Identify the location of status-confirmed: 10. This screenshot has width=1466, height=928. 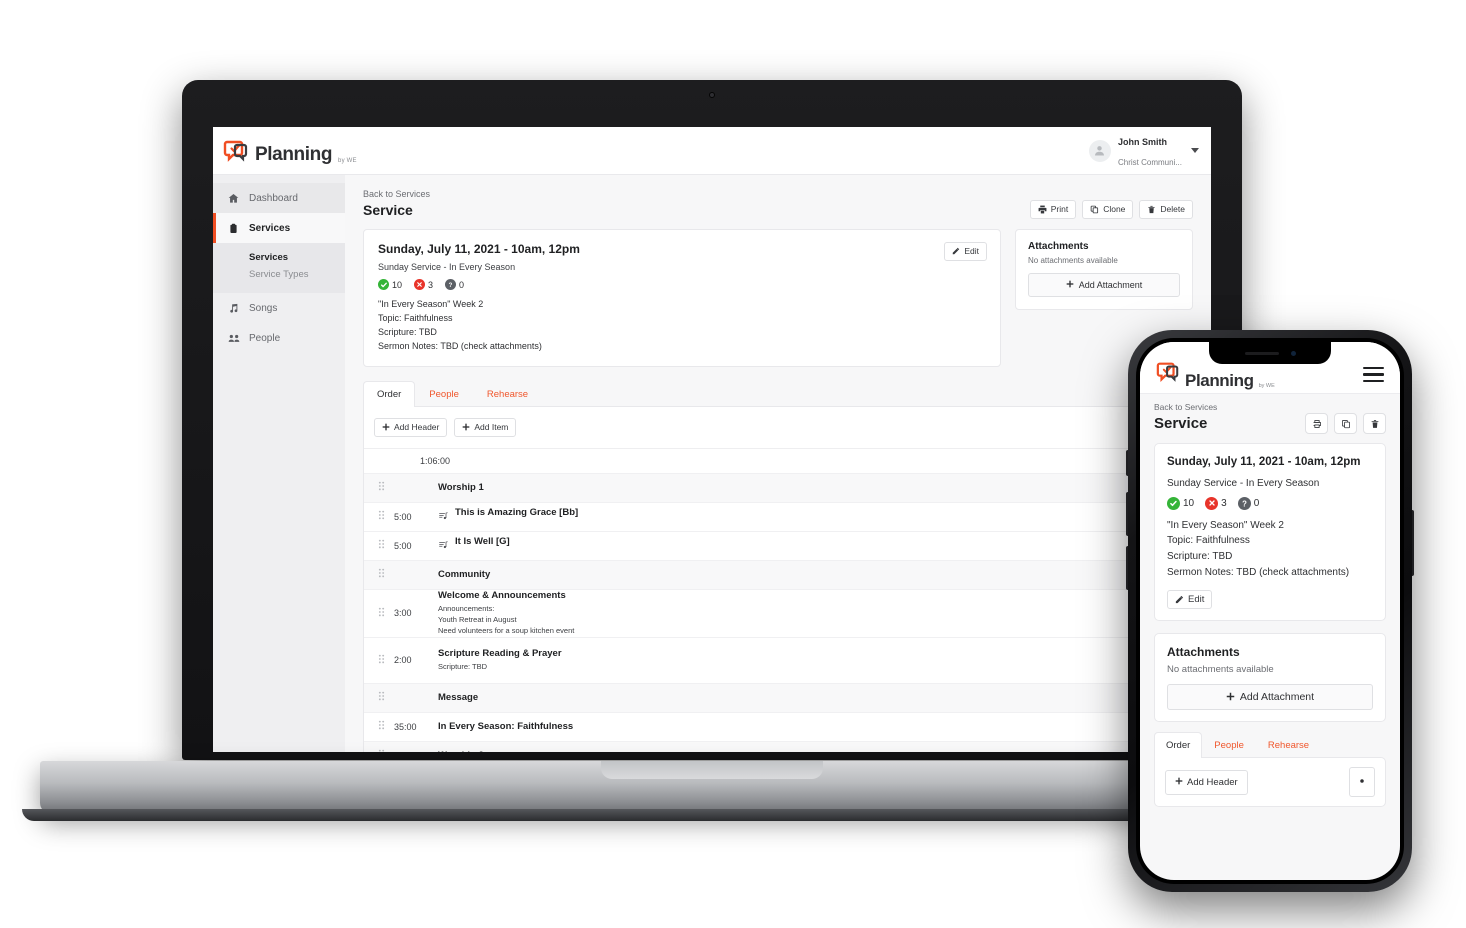
(1180, 503).